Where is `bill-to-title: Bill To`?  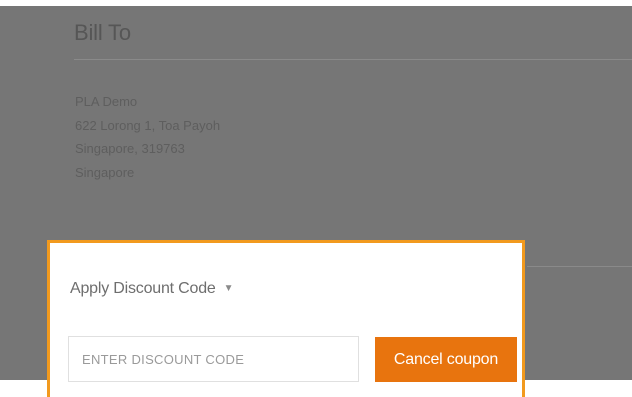 bill-to-title: Bill To is located at coordinates (102, 32).